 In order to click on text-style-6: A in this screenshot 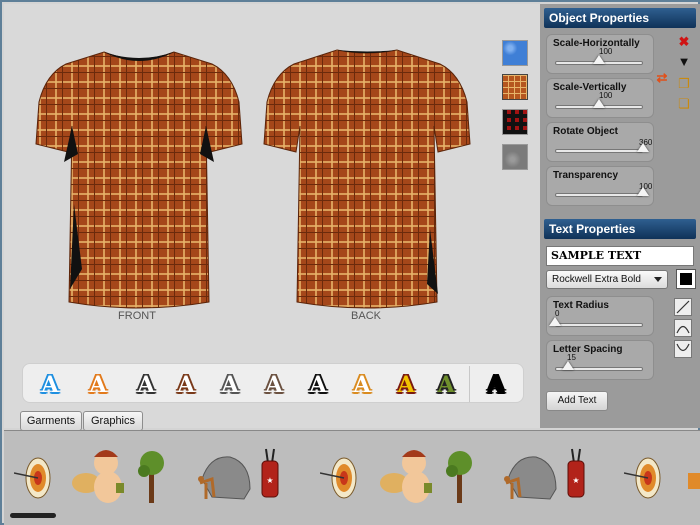, I will do `click(274, 385)`.